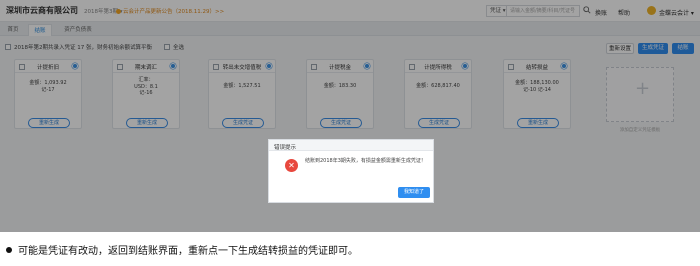 This screenshot has width=700, height=266. What do you see at coordinates (9, 249) in the screenshot?
I see `bullet-icon` at bounding box center [9, 249].